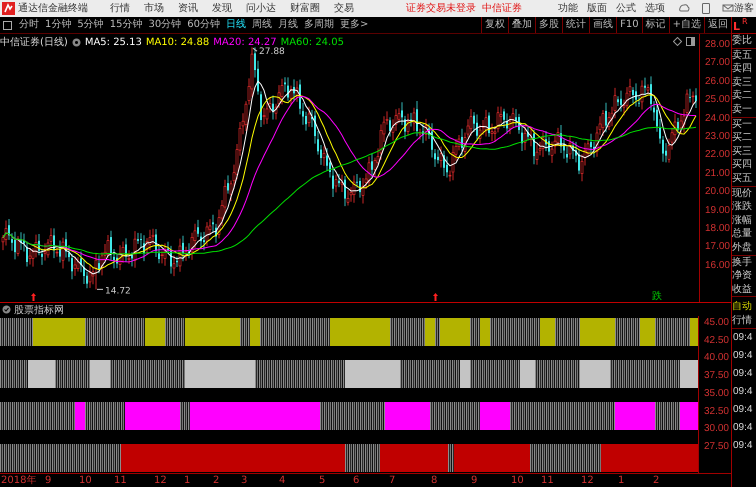  I want to click on quote-field-label: 委比, so click(742, 41).